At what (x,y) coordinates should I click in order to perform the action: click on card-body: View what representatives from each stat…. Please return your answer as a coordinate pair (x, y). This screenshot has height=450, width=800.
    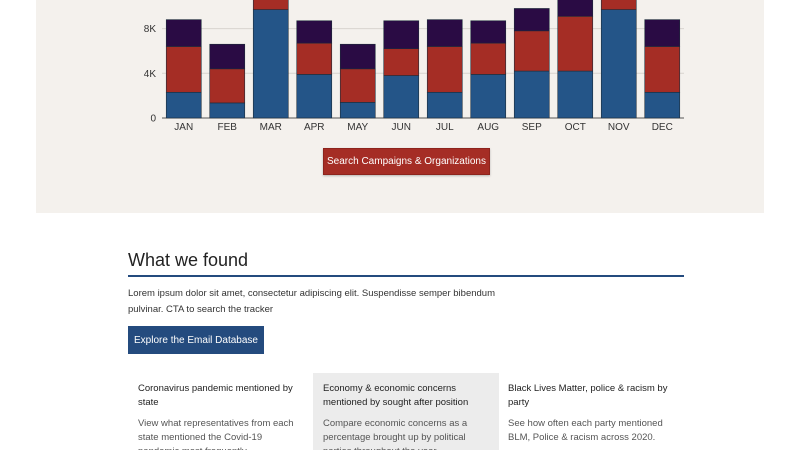
    Looking at the image, I should click on (216, 434).